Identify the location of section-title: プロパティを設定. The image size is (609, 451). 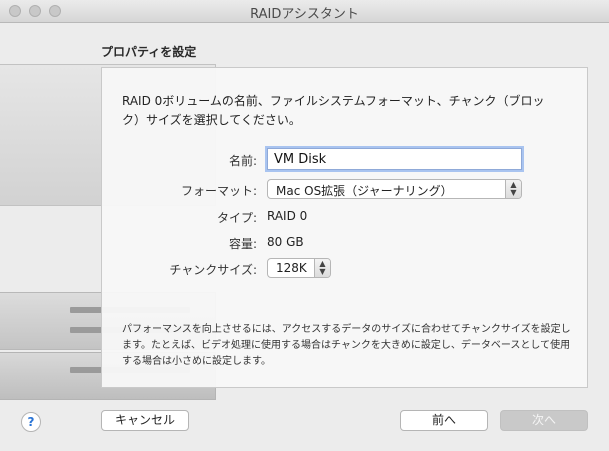
(149, 52).